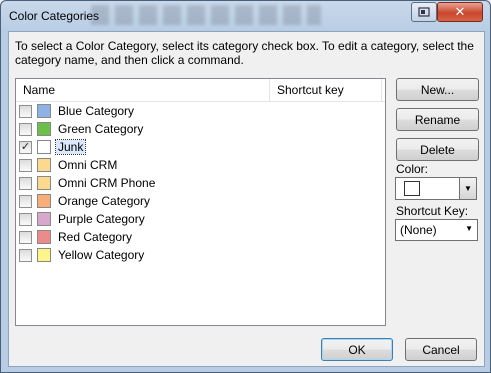 This screenshot has height=373, width=491. What do you see at coordinates (200, 129) in the screenshot?
I see `list-item: Green Category` at bounding box center [200, 129].